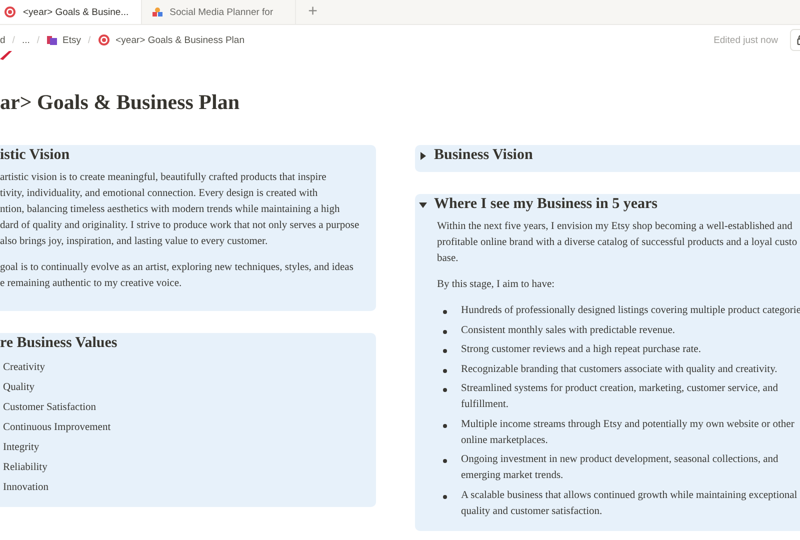  Describe the element at coordinates (609, 204) in the screenshot. I see `toggle-heading: Where I see my Business in 5 years` at that location.